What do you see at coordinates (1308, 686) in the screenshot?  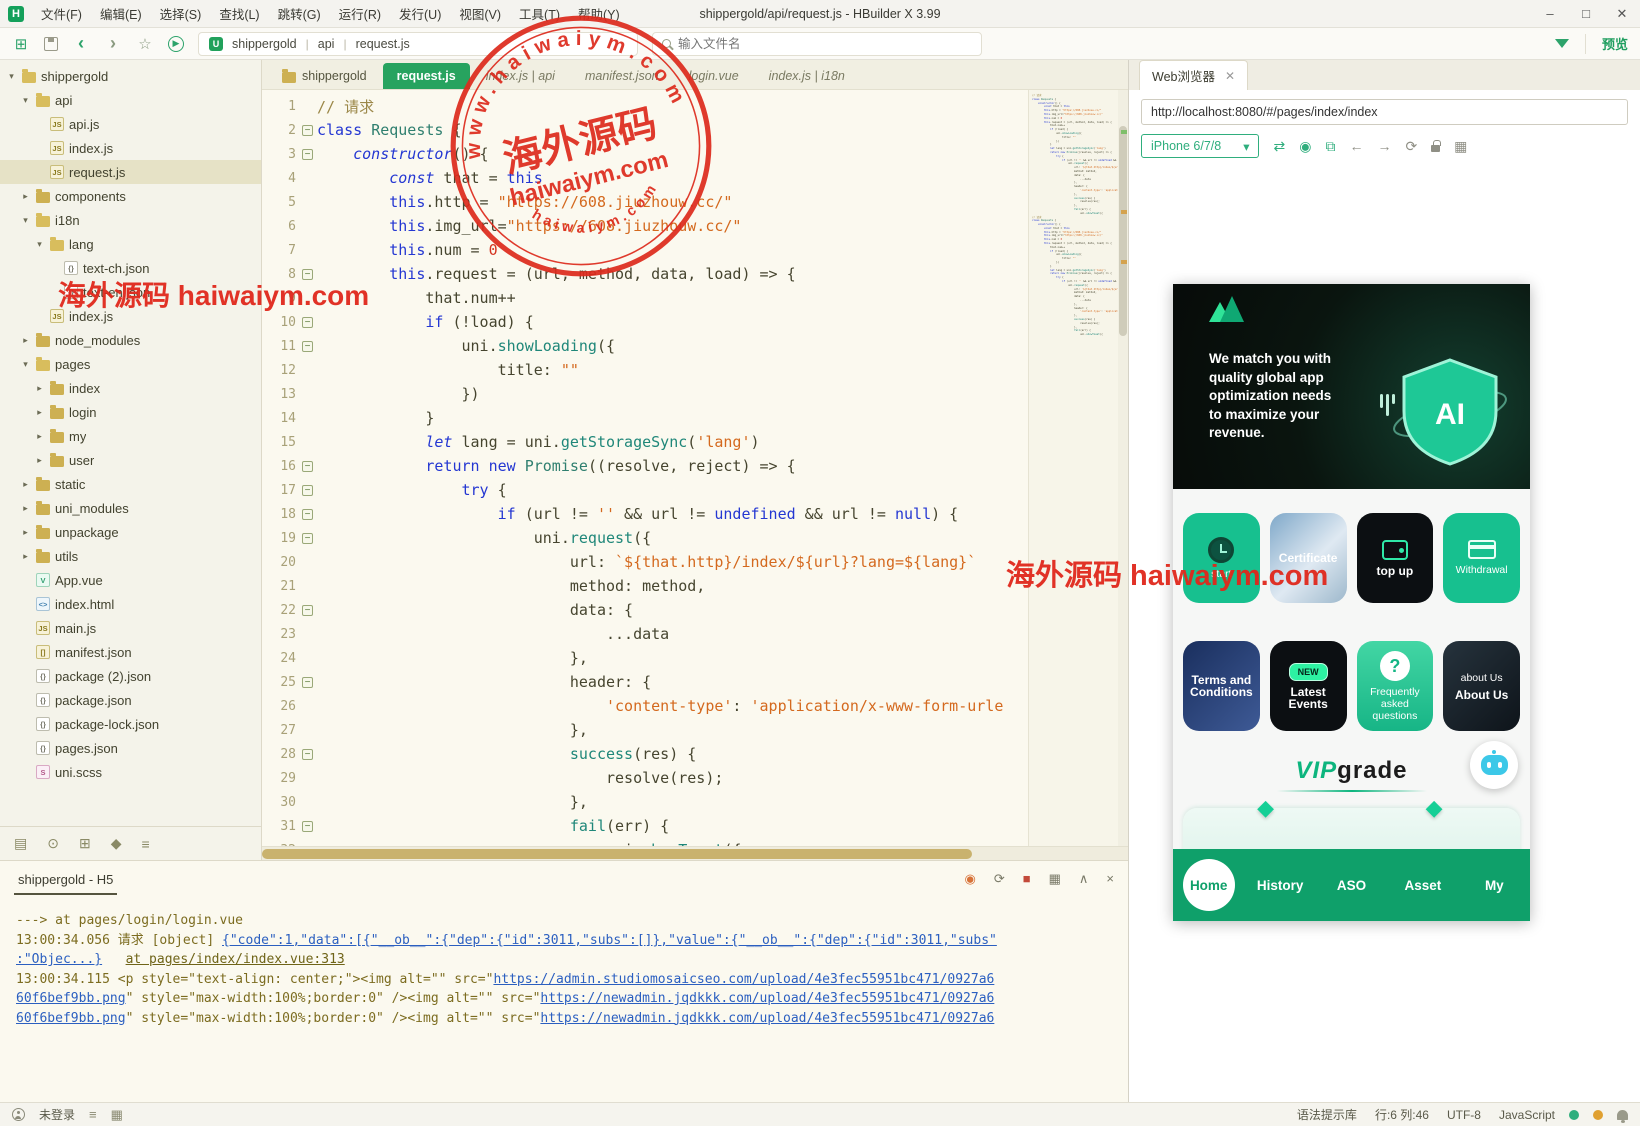 I see `app-tile: NEW Latest Events` at bounding box center [1308, 686].